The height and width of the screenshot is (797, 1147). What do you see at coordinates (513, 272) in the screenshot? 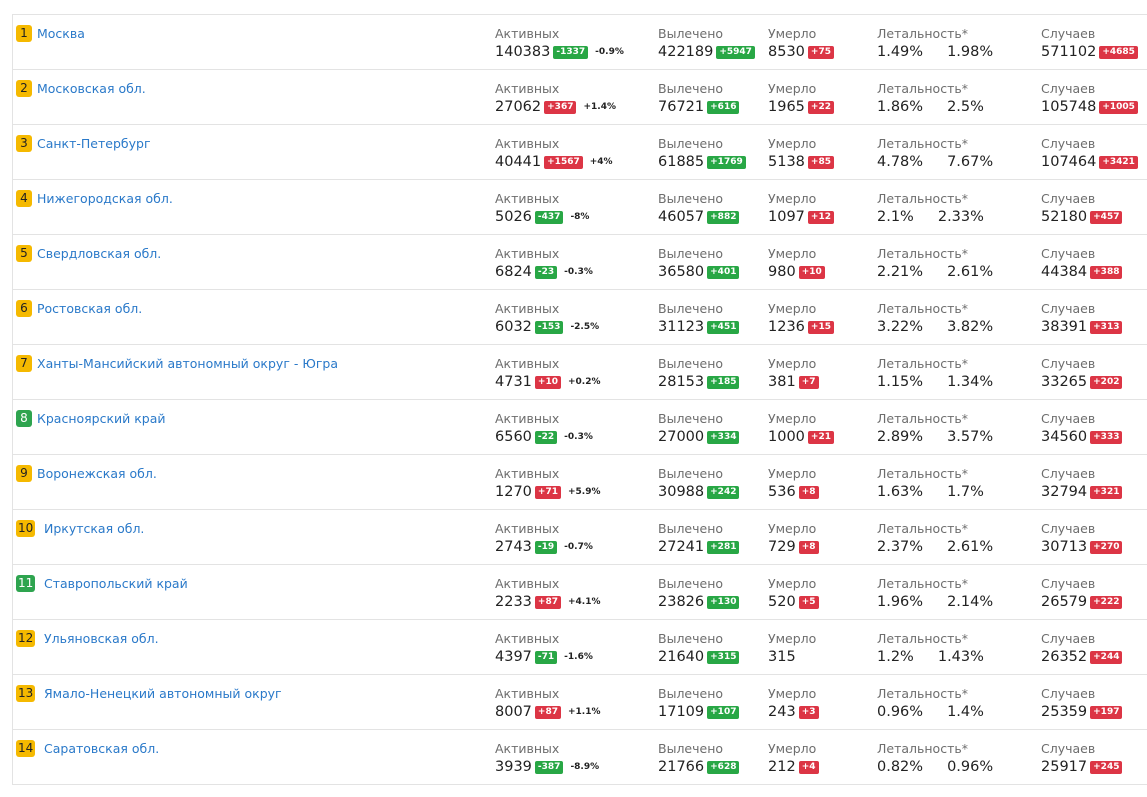
I see `active-value: 6824` at bounding box center [513, 272].